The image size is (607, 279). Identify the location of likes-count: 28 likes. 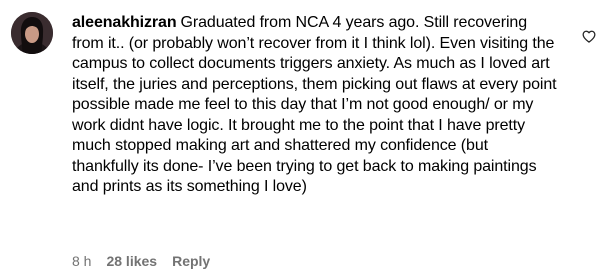
(131, 261).